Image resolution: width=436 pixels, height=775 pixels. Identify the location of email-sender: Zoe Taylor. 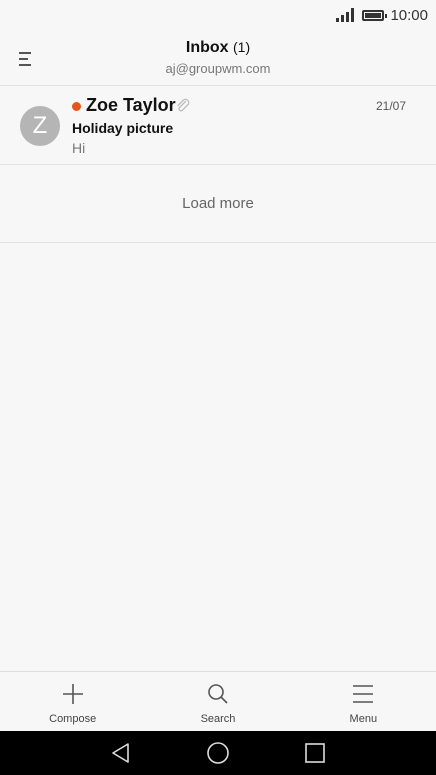
(131, 105).